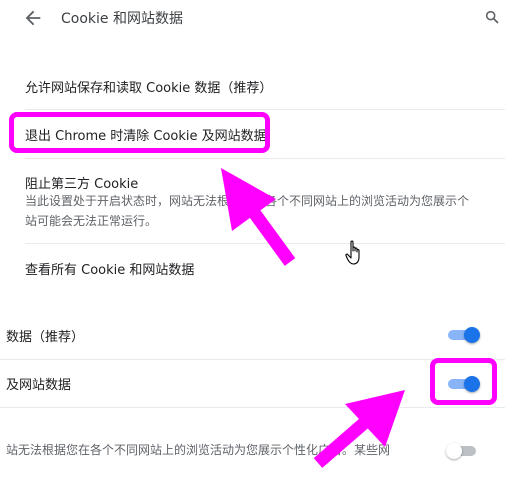 This screenshot has height=481, width=521. What do you see at coordinates (258, 217) in the screenshot?
I see `arrow-upper` at bounding box center [258, 217].